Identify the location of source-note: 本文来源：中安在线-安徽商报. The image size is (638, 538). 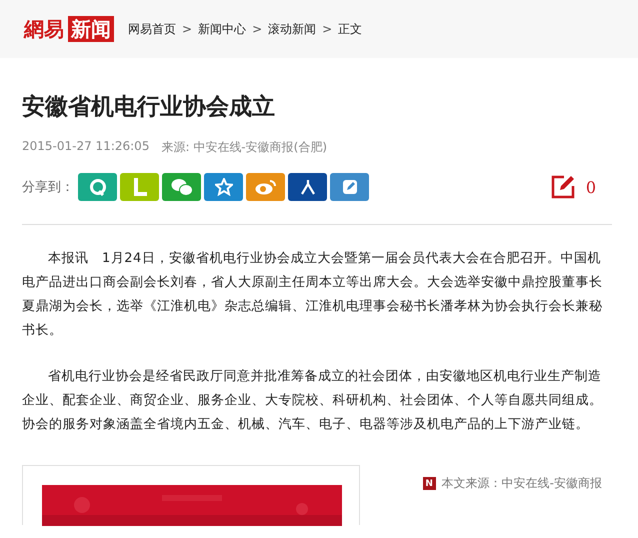
(522, 483).